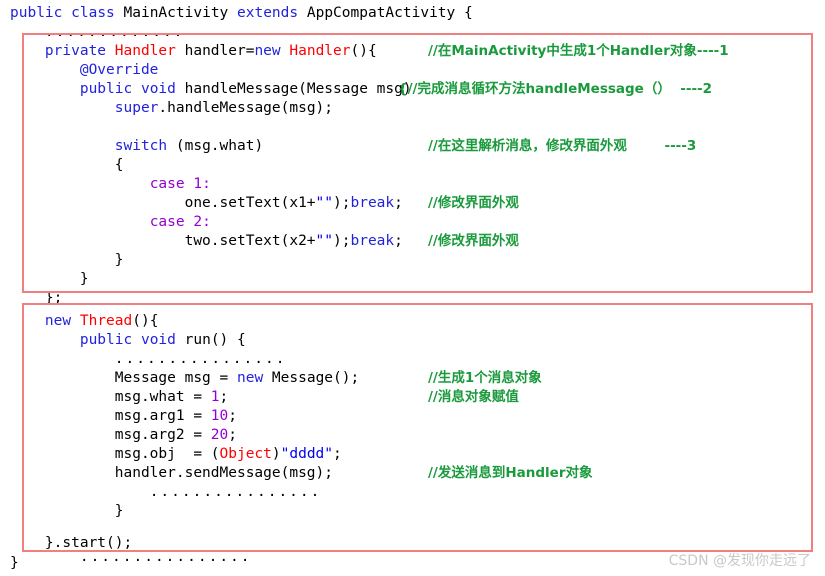  What do you see at coordinates (578, 51) in the screenshot?
I see `comment-handler-object: //在MainActivity中生成1个Handler对象----1` at bounding box center [578, 51].